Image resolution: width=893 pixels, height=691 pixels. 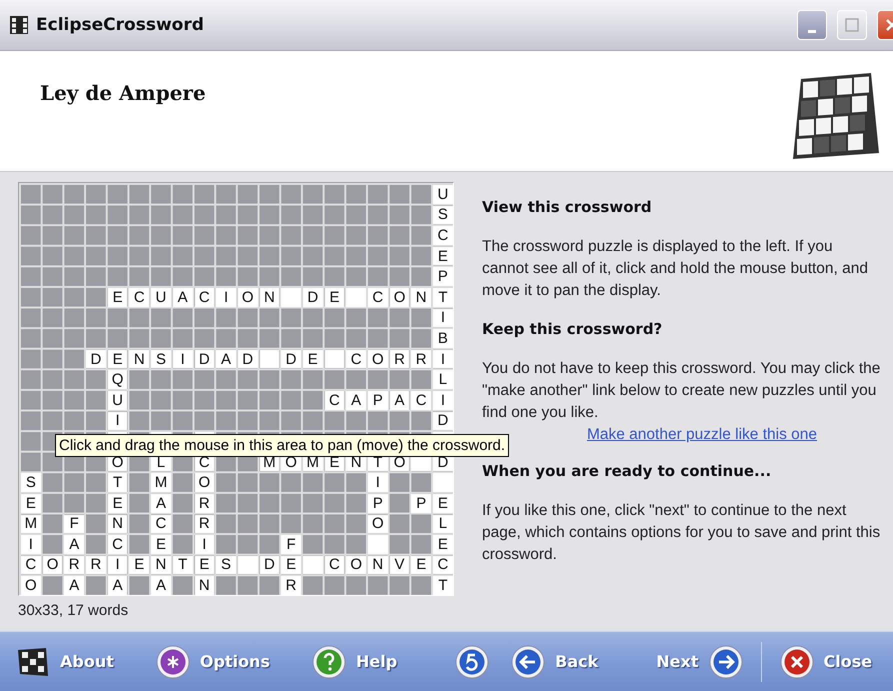 I want to click on options-button: Options, so click(x=213, y=661).